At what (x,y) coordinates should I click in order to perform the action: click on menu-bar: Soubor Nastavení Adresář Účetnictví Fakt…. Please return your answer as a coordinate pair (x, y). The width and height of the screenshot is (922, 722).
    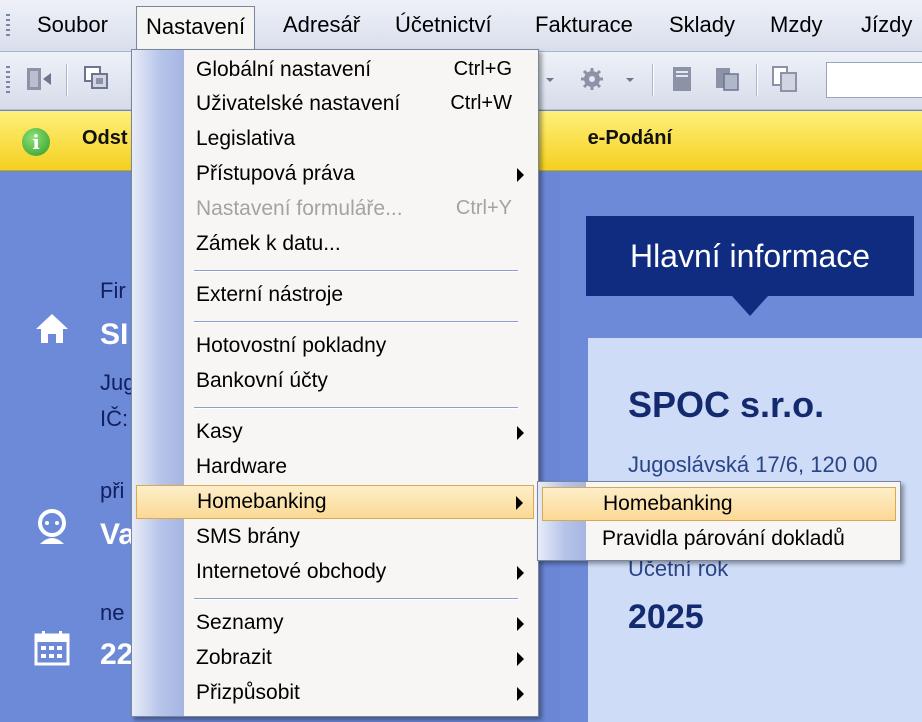
    Looking at the image, I should click on (461, 26).